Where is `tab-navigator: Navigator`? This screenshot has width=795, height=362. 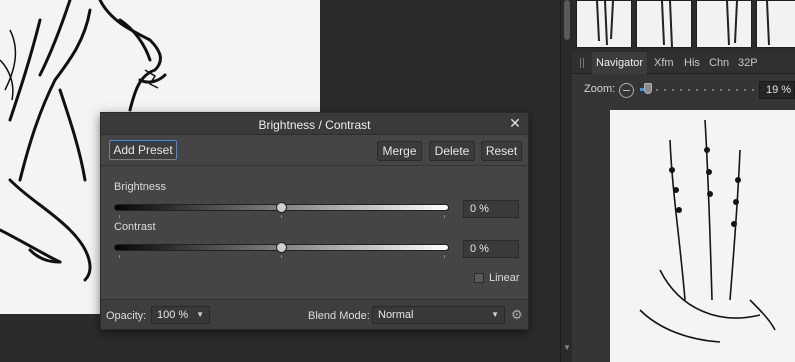 tab-navigator: Navigator is located at coordinates (620, 63).